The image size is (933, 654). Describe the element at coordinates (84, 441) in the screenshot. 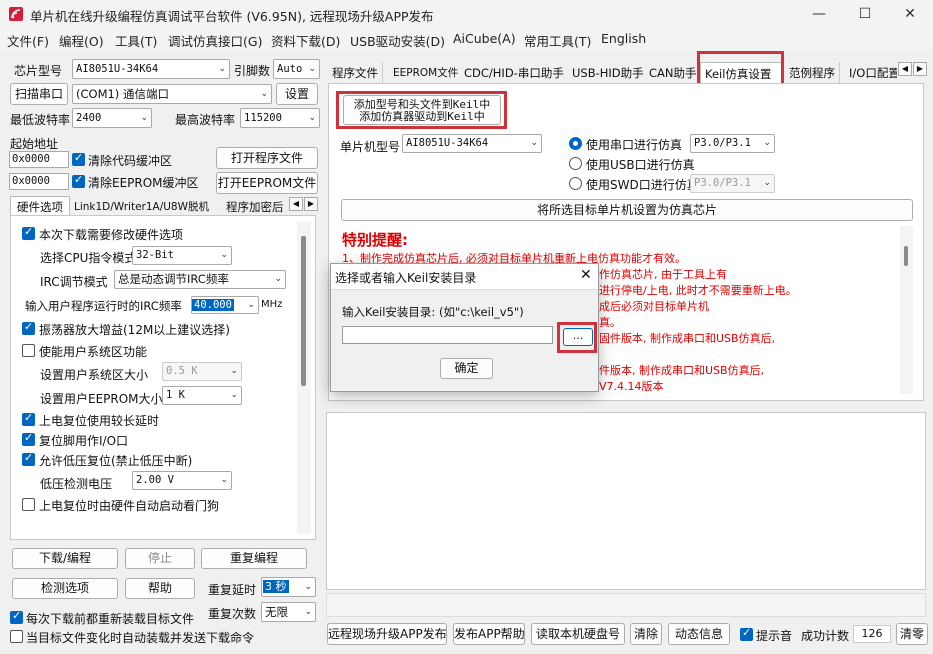

I see `reset-io-label: 复位脚用作I/O口` at that location.